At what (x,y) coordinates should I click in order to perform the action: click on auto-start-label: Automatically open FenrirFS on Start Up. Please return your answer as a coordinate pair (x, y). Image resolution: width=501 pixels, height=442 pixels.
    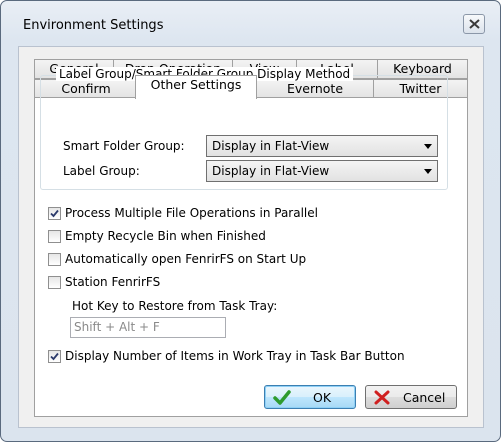
    Looking at the image, I should click on (186, 259).